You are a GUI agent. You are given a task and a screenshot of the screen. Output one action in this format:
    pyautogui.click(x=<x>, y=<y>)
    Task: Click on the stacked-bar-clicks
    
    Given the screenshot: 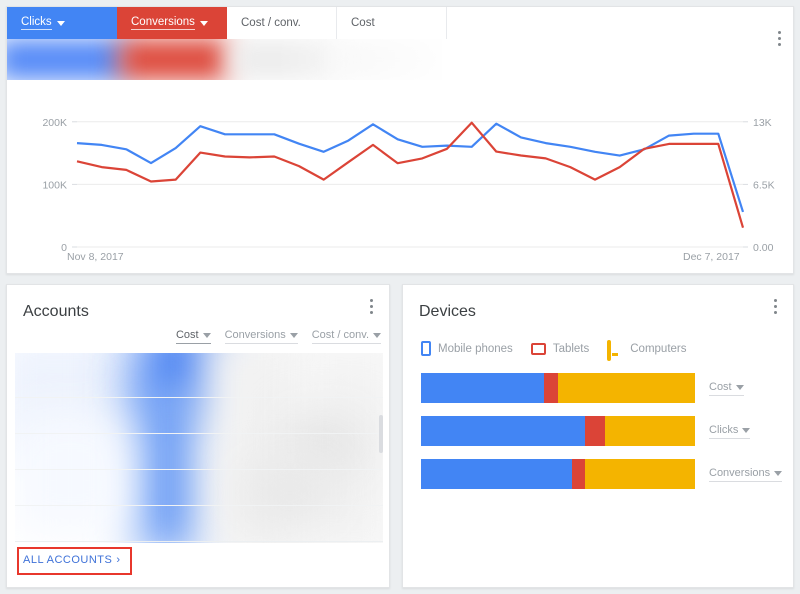 What is the action you would take?
    pyautogui.click(x=558, y=431)
    